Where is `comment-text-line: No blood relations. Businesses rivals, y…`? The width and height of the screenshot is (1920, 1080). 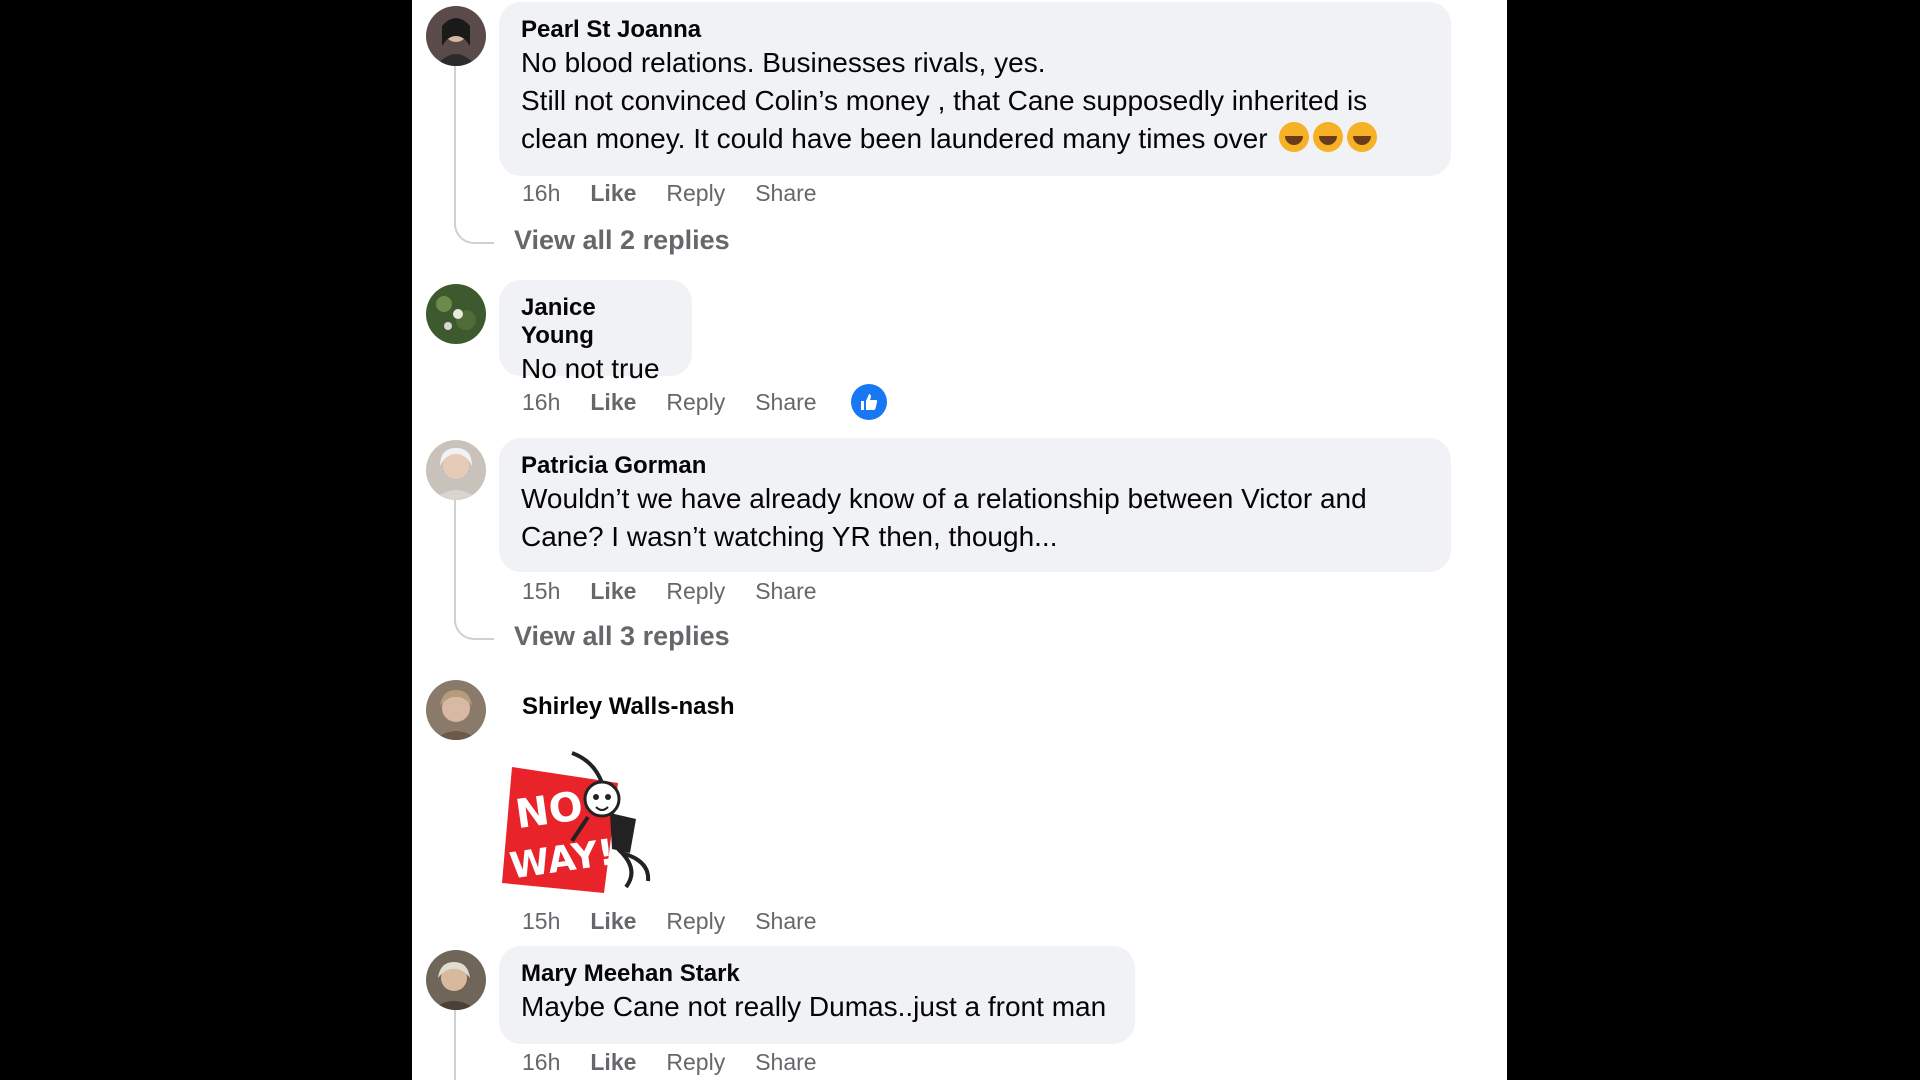 comment-text-line: No blood relations. Businesses rivals, y… is located at coordinates (783, 62).